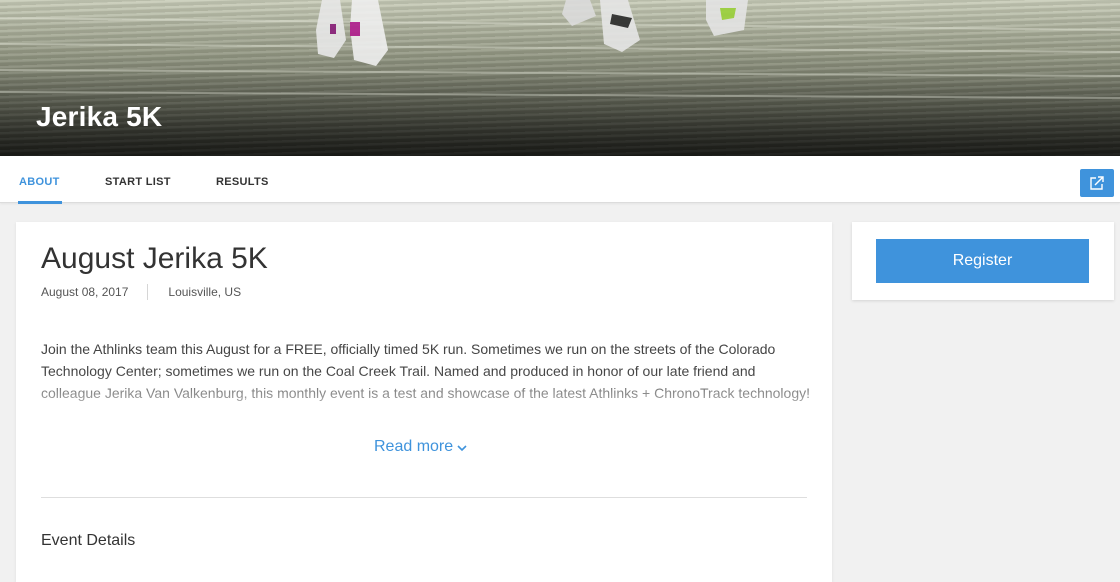 The width and height of the screenshot is (1120, 582). Describe the element at coordinates (462, 447) in the screenshot. I see `chevron-down-icon` at that location.